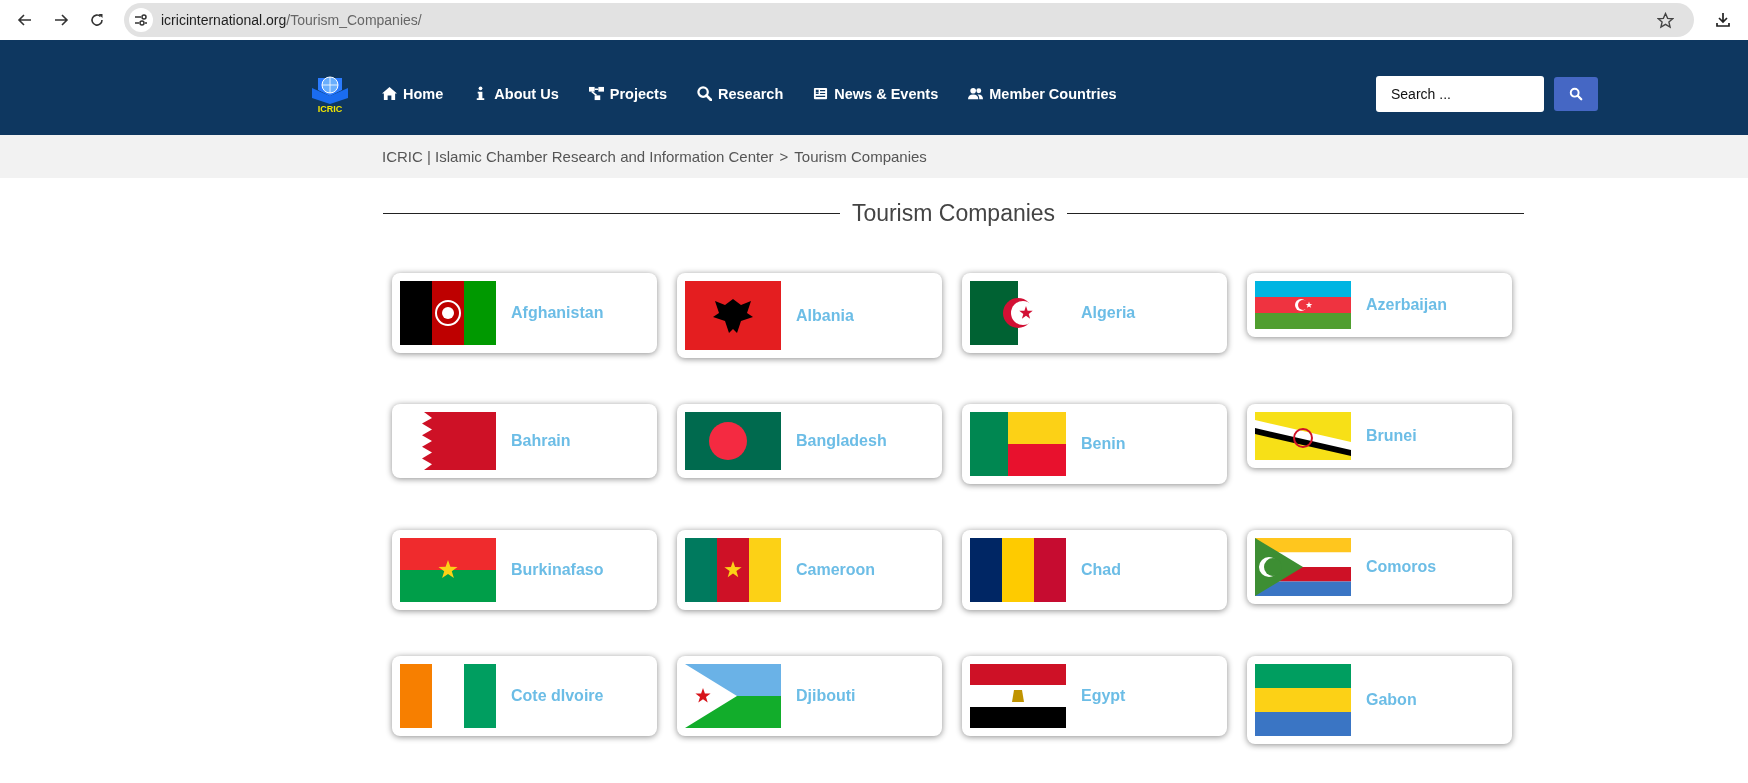 The height and width of the screenshot is (783, 1748). Describe the element at coordinates (596, 93) in the screenshot. I see `sitemap-icon` at that location.